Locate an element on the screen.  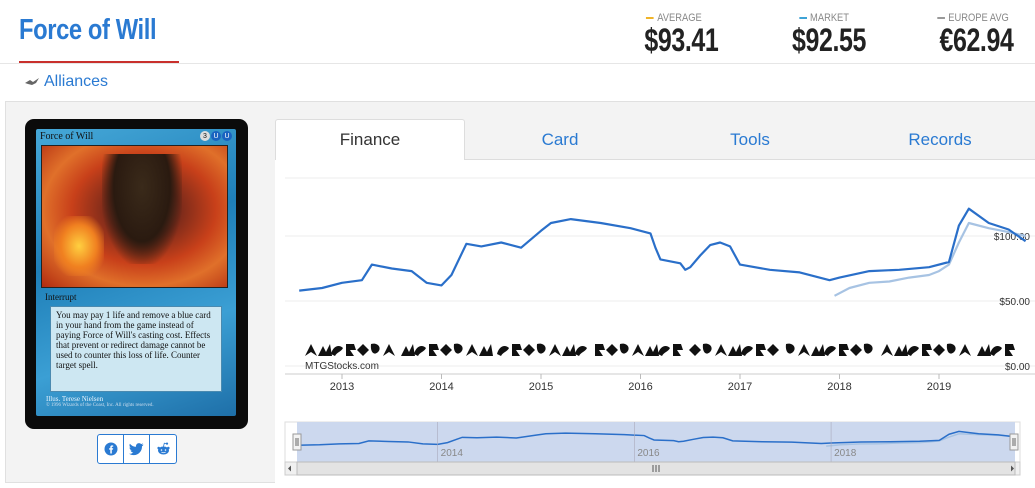
tab-finance: Finance is located at coordinates (370, 139).